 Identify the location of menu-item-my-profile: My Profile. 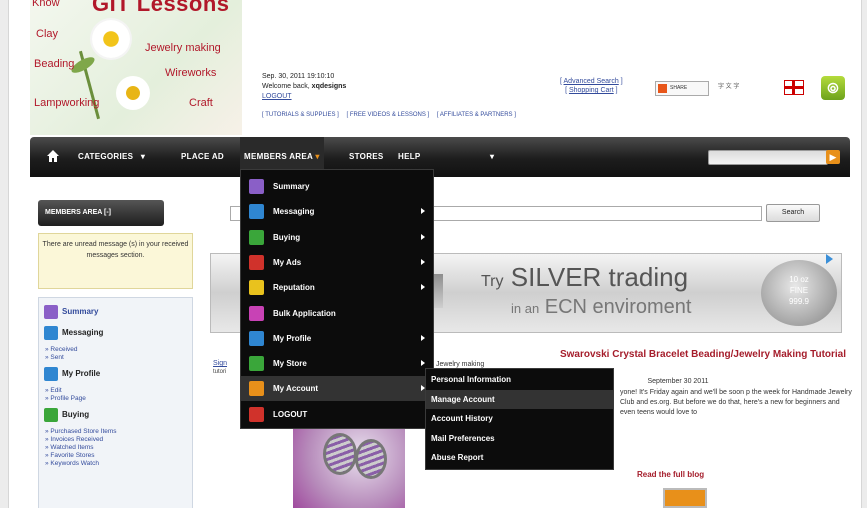
(337, 338).